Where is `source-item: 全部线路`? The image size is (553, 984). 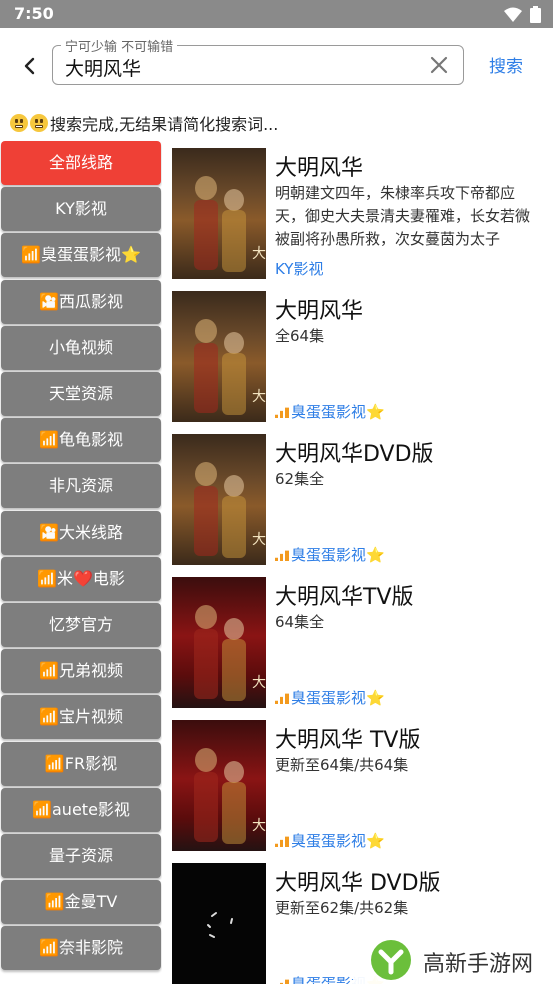
source-item: 全部线路 is located at coordinates (81, 163).